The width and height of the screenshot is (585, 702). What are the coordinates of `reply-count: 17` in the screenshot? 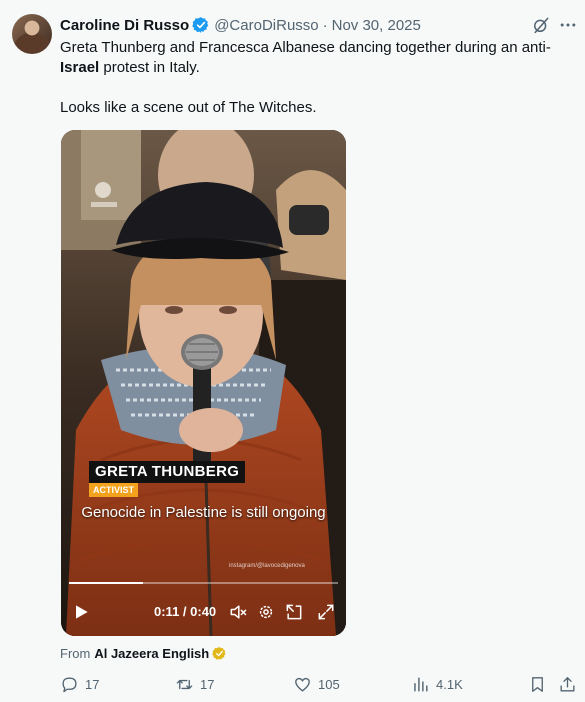 It's located at (92, 684).